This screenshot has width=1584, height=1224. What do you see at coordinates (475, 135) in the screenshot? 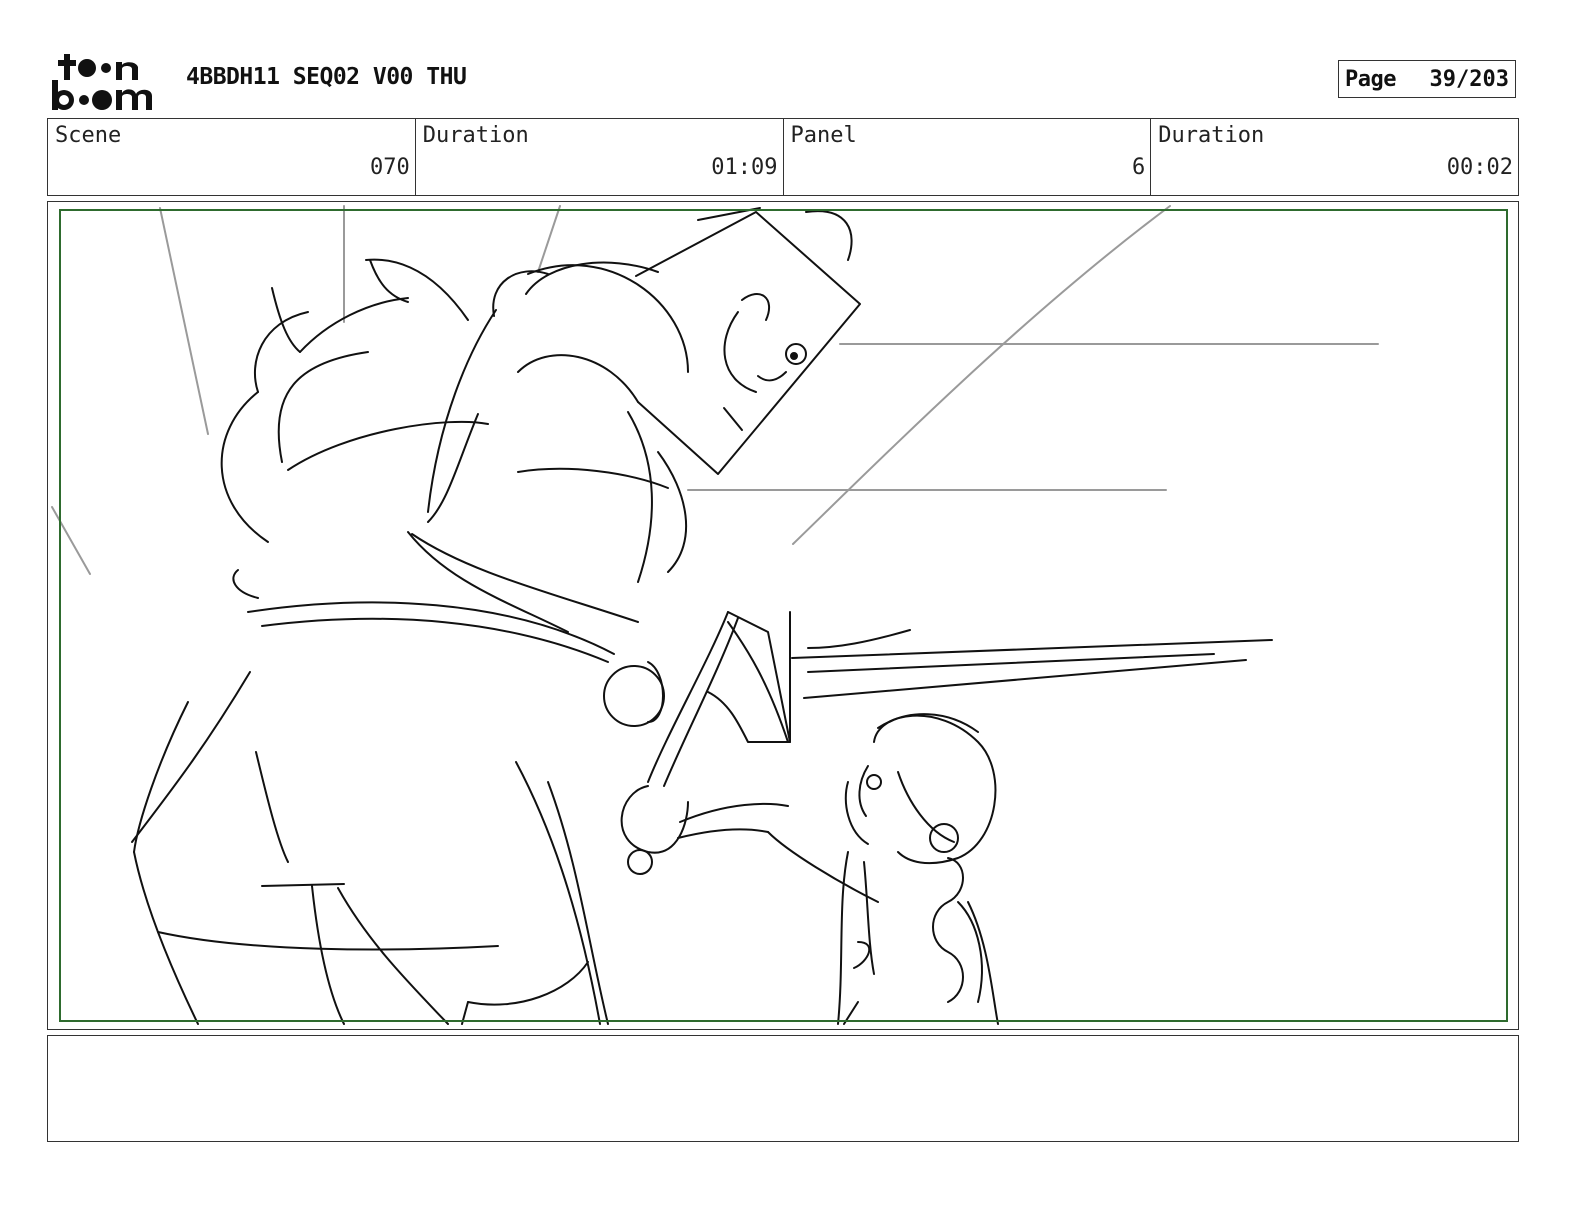
I see `scene-duration-label: Duration` at bounding box center [475, 135].